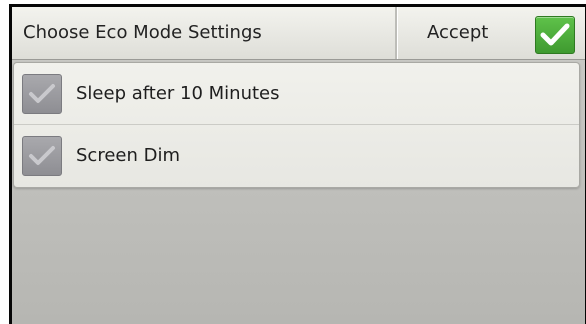 The width and height of the screenshot is (586, 324). What do you see at coordinates (491, 33) in the screenshot?
I see `accept-button: Accept` at bounding box center [491, 33].